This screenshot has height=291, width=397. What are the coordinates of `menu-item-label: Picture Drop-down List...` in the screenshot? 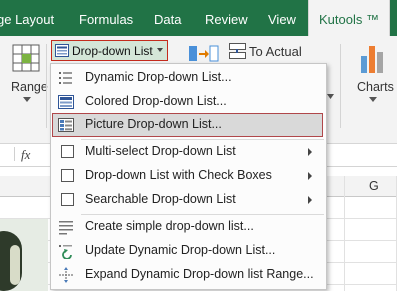 It's located at (153, 124).